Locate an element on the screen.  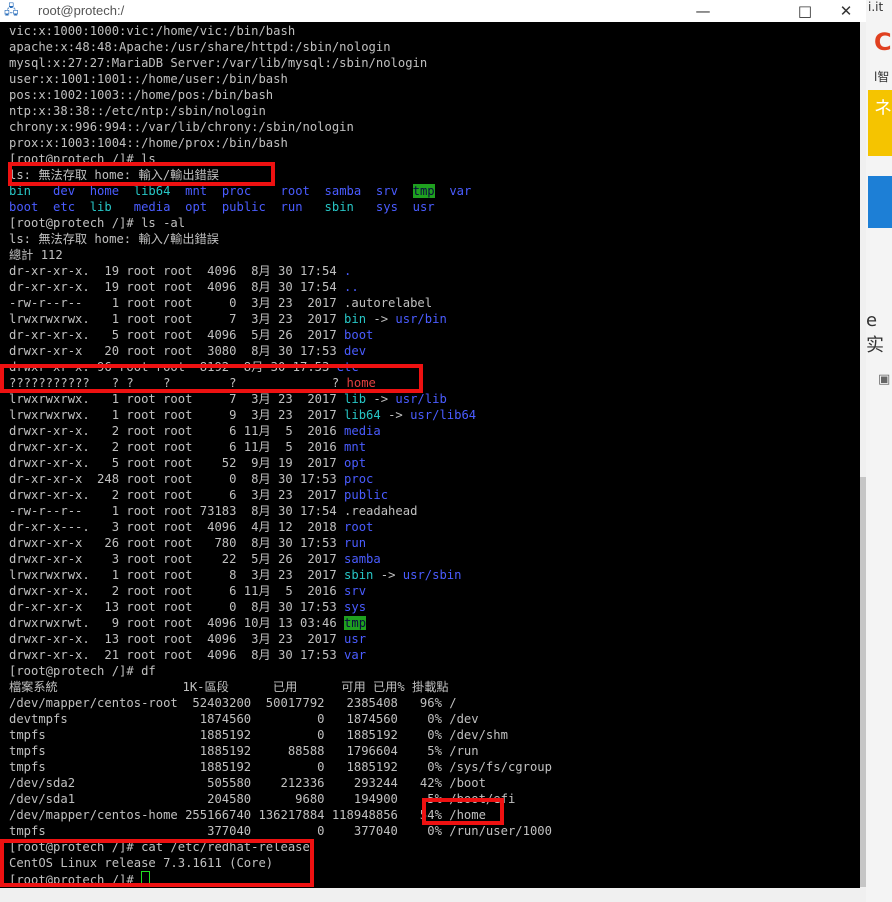
terminal-text: 檔案系統 1K-區段 已用 可用 已用% 掛載點 is located at coordinates (229, 687).